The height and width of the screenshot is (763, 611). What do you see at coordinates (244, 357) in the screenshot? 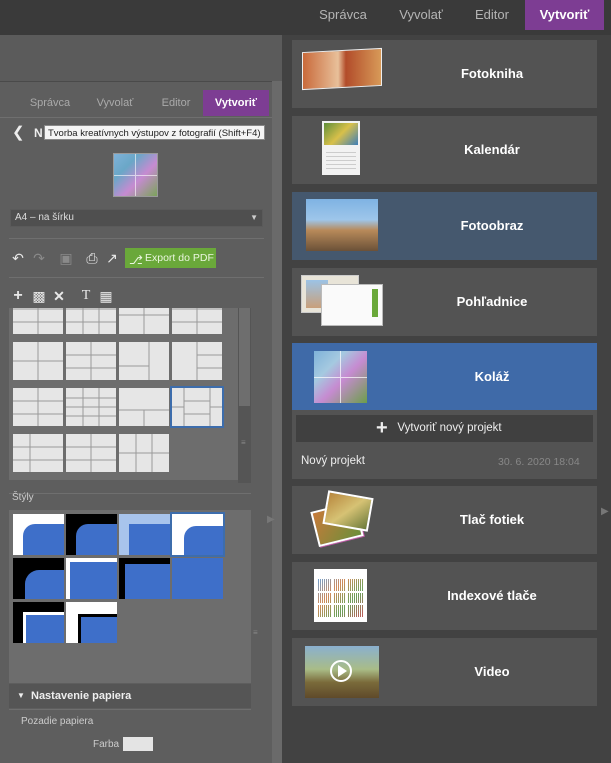
I see `layouts-scroll-thumb` at bounding box center [244, 357].